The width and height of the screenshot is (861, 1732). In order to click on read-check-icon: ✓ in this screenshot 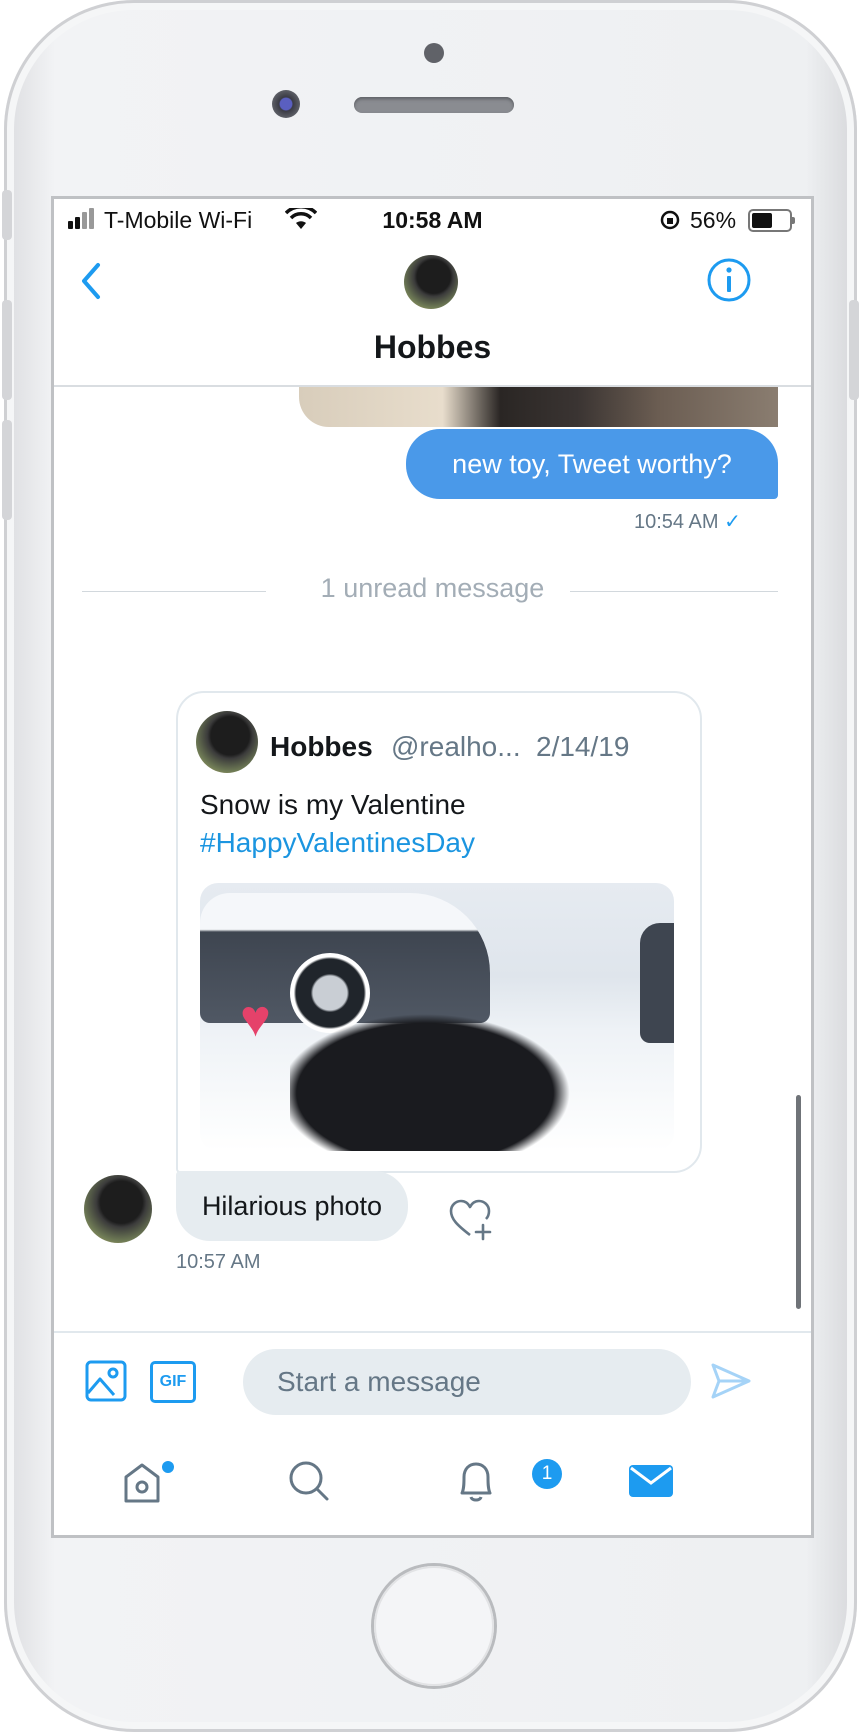, I will do `click(732, 522)`.